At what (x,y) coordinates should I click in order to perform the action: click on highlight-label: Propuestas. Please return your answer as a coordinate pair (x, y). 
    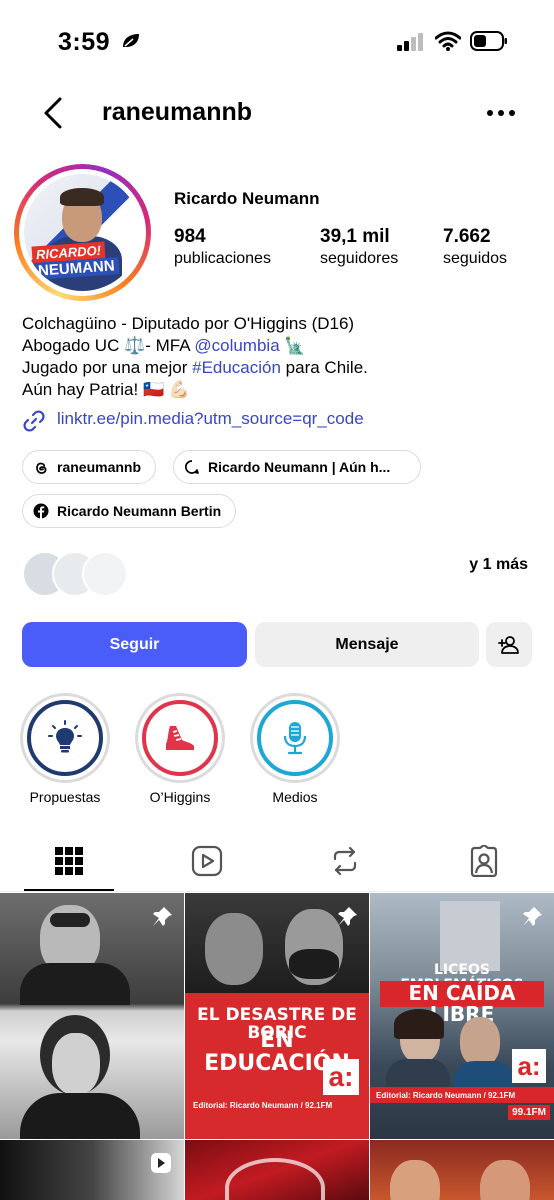
    Looking at the image, I should click on (65, 797).